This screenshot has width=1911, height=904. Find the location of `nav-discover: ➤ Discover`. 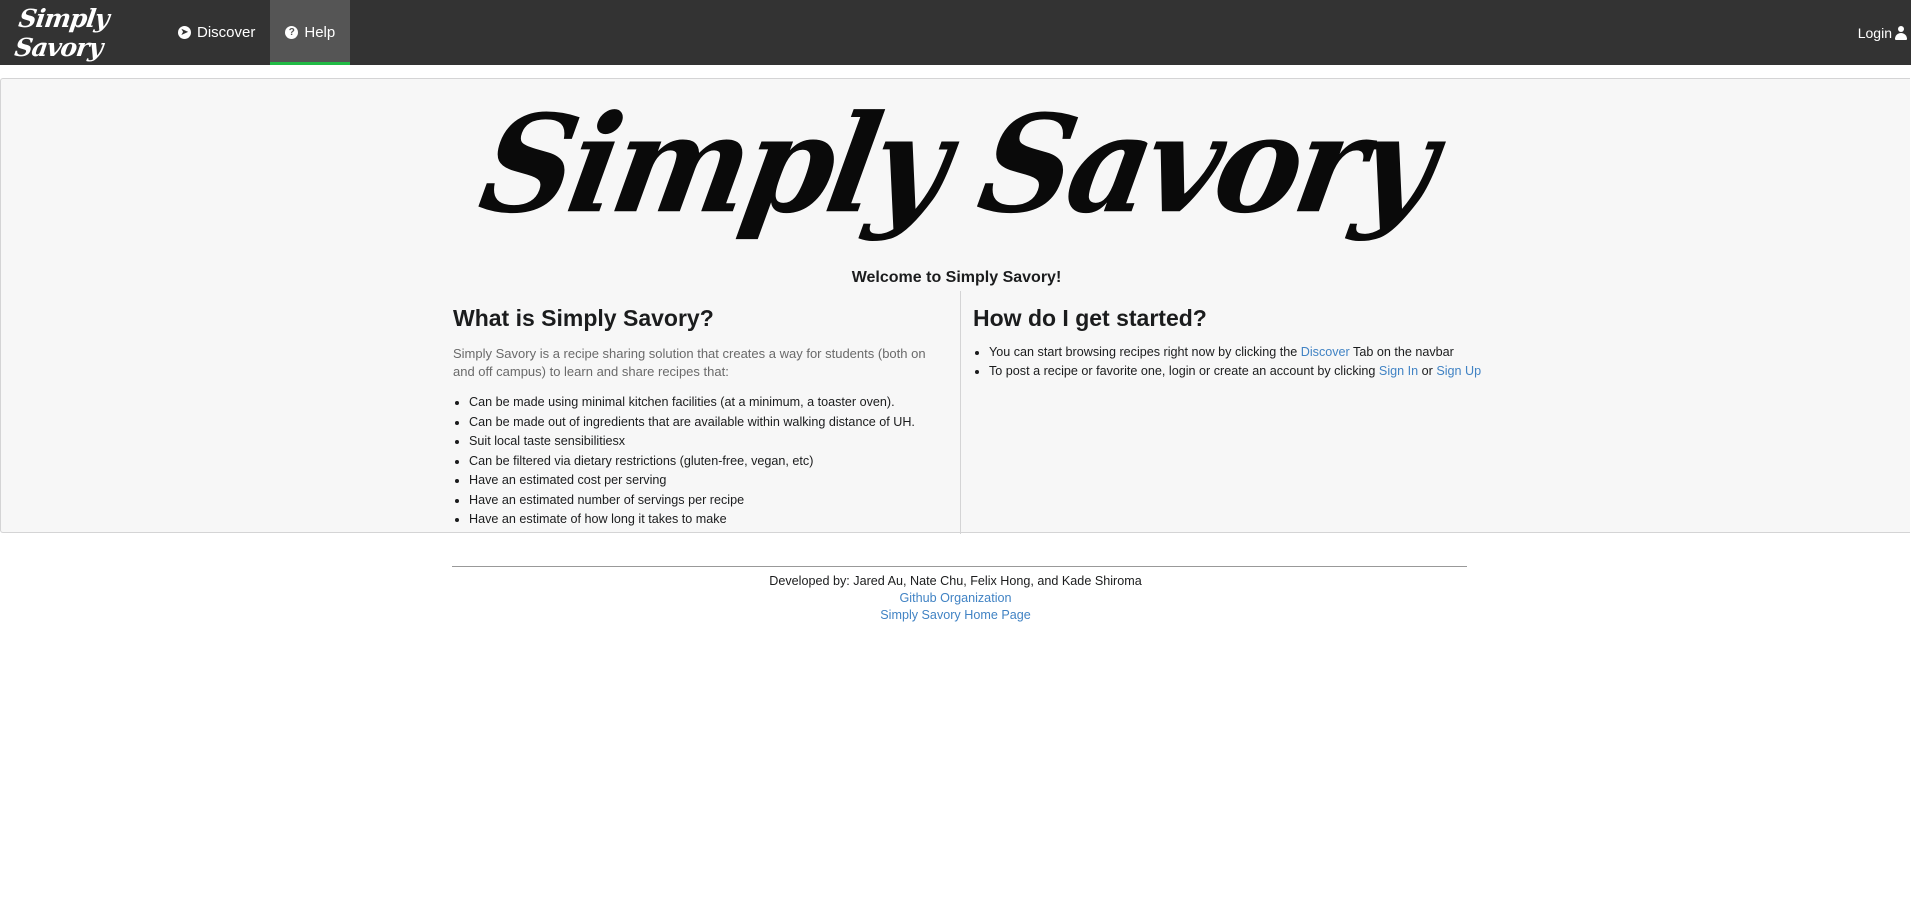

nav-discover: ➤ Discover is located at coordinates (216, 32).